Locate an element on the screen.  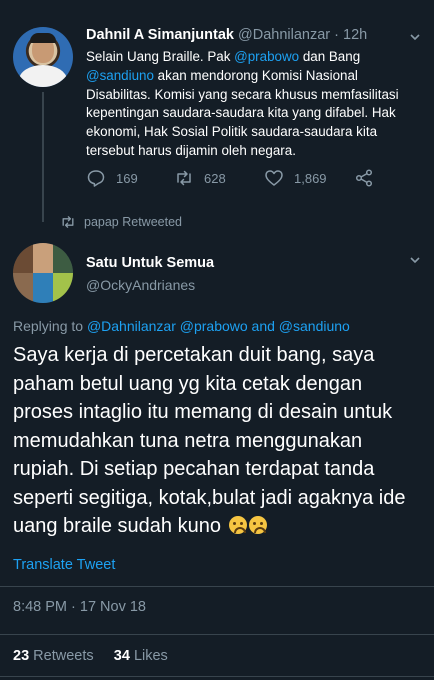
like-button: 1,869 is located at coordinates (295, 178).